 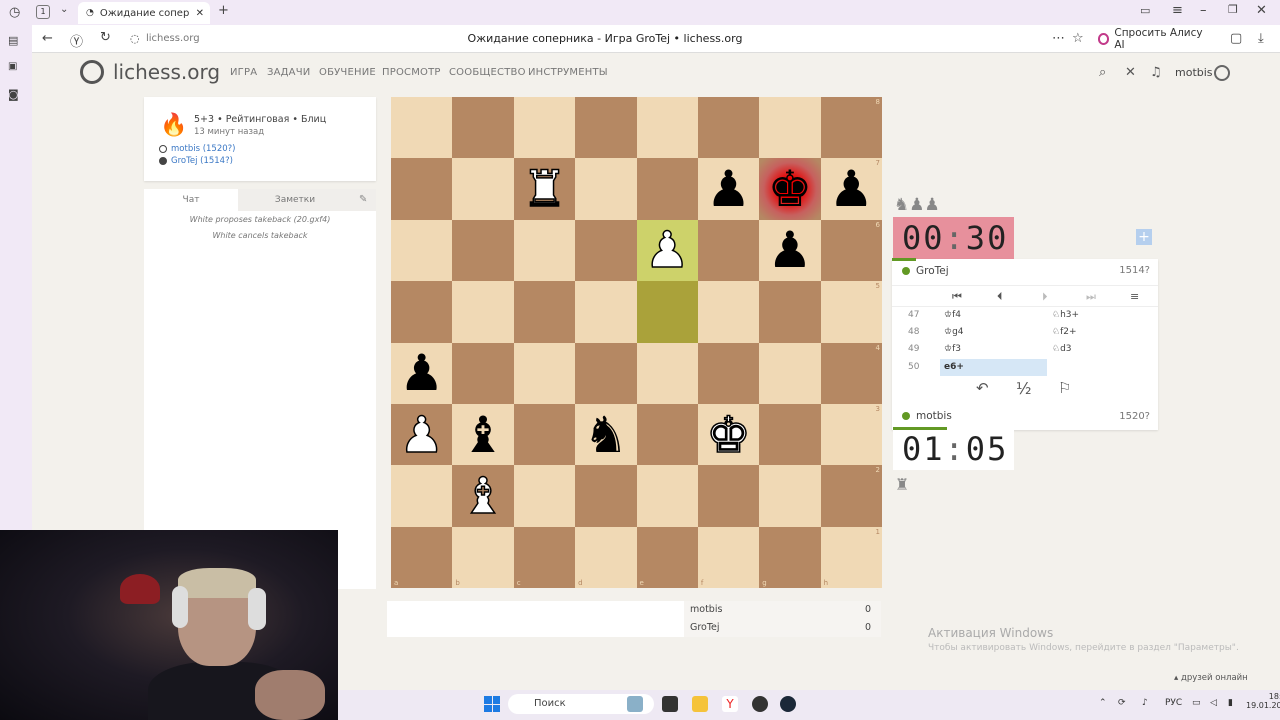 What do you see at coordinates (1024, 388) in the screenshot?
I see `offer-draw-button: ½` at bounding box center [1024, 388].